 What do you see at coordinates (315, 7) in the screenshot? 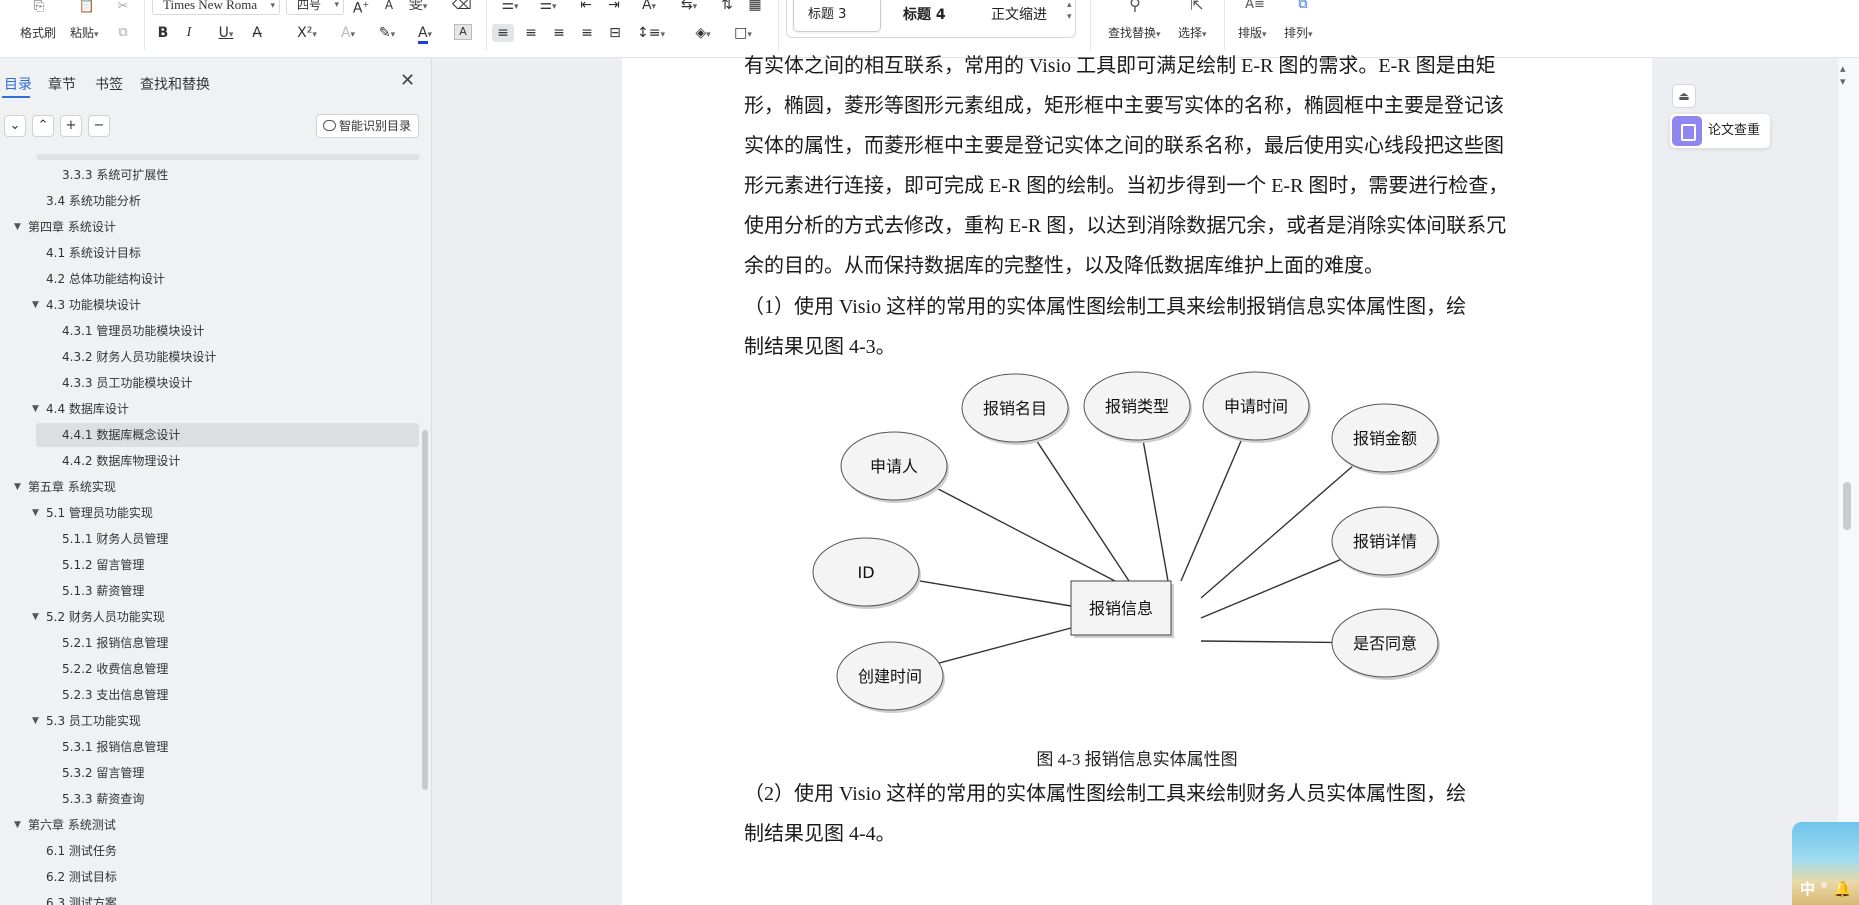
I see `font-size-select: 四号 ▾` at bounding box center [315, 7].